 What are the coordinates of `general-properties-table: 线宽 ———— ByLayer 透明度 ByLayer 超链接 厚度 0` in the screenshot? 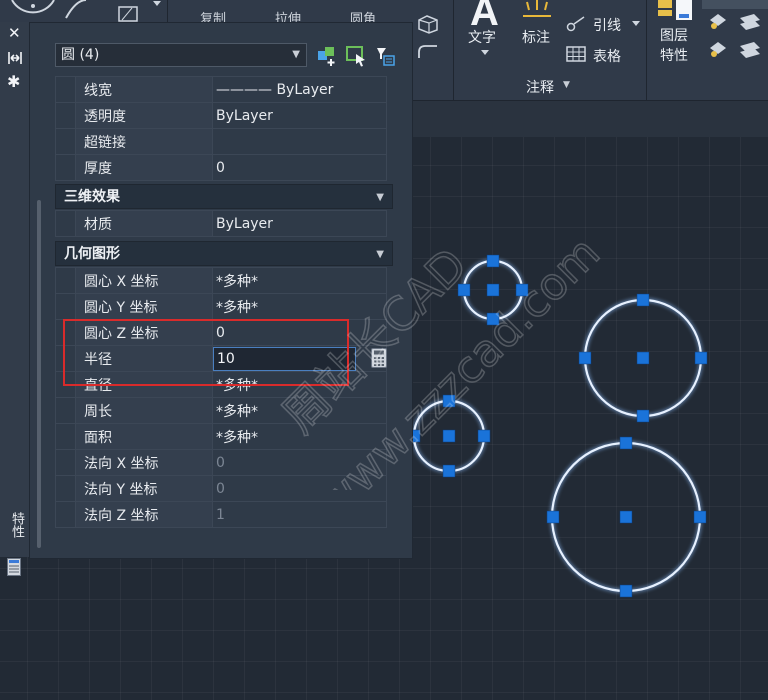 It's located at (221, 128).